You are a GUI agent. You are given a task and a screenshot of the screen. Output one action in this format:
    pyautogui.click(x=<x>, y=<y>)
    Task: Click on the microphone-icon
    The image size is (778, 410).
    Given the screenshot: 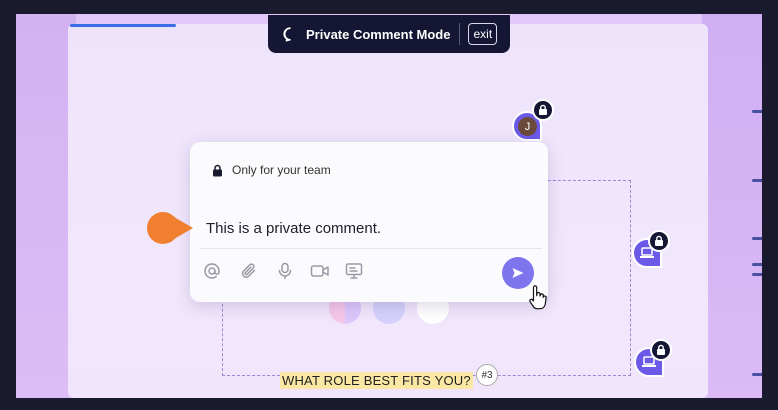 What is the action you would take?
    pyautogui.click(x=285, y=271)
    